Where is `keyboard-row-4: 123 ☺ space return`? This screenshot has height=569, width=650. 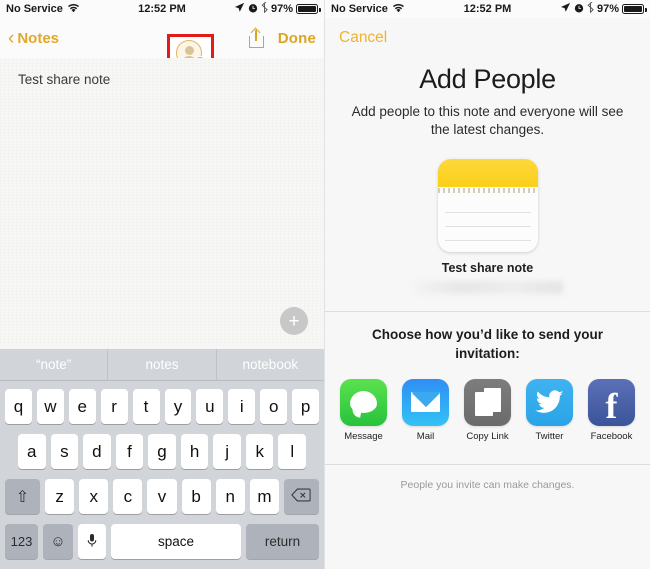
keyboard-row-4: 123 ☺ space return is located at coordinates (162, 541).